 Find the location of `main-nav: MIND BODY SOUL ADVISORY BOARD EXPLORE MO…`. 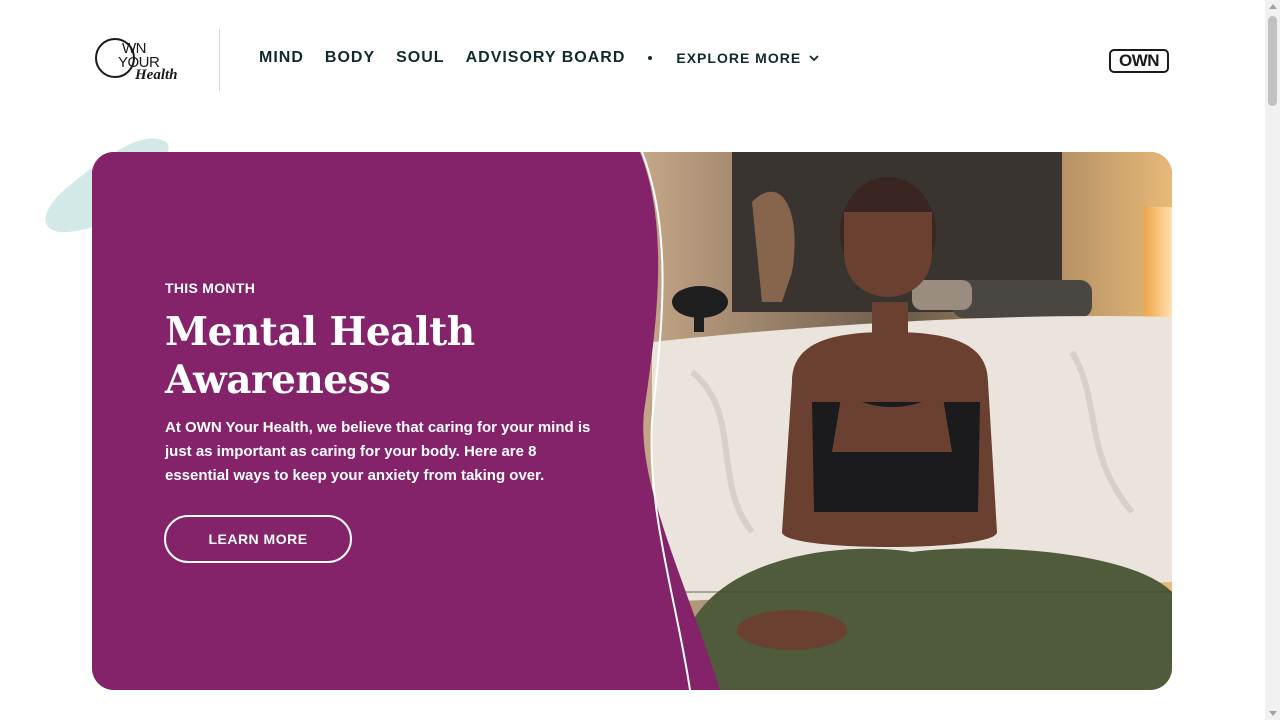

main-nav: MIND BODY SOUL ADVISORY BOARD EXPLORE MO… is located at coordinates (539, 58).